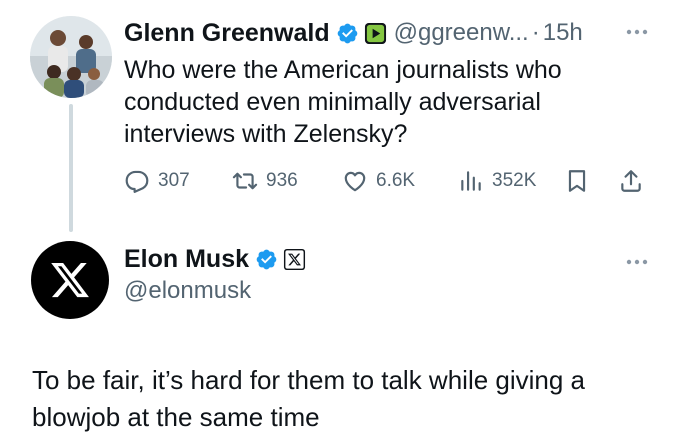  Describe the element at coordinates (514, 180) in the screenshot. I see `view-count: 352K` at that location.